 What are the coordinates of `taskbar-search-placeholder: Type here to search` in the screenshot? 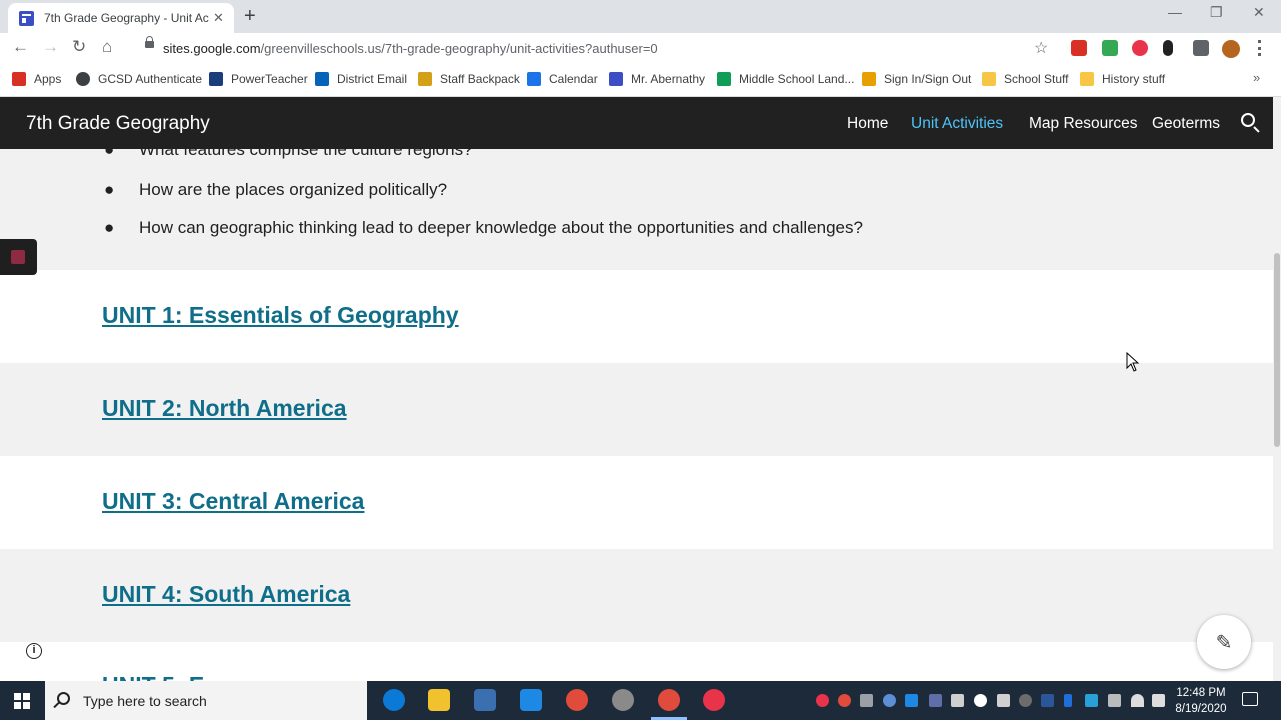 It's located at (145, 701).